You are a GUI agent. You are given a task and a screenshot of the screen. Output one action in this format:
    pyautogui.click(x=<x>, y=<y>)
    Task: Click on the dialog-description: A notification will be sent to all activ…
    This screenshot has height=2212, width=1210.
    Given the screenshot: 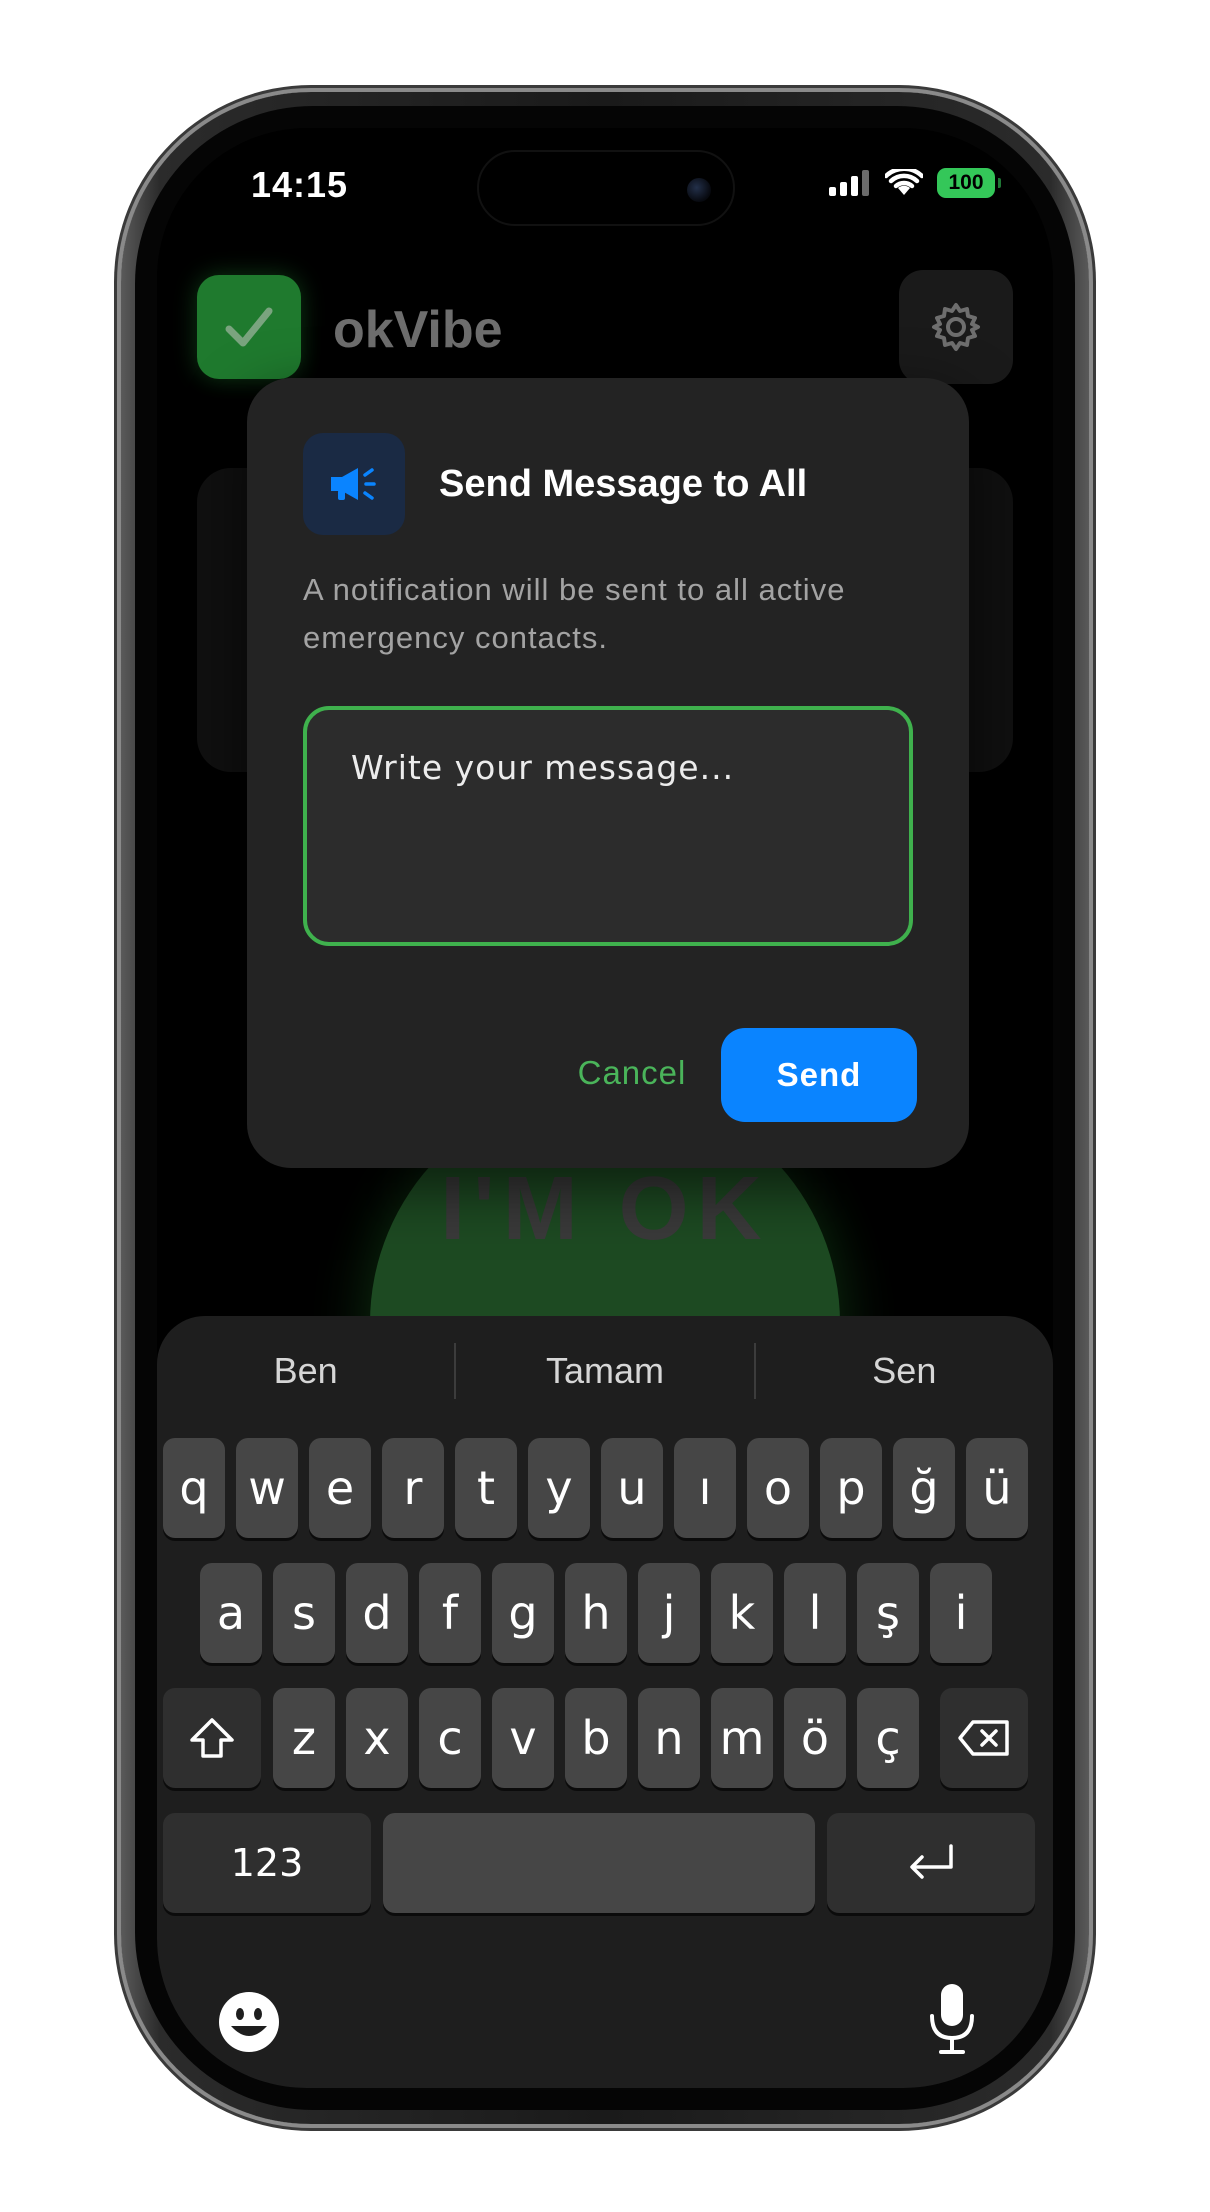 What is the action you would take?
    pyautogui.click(x=574, y=613)
    